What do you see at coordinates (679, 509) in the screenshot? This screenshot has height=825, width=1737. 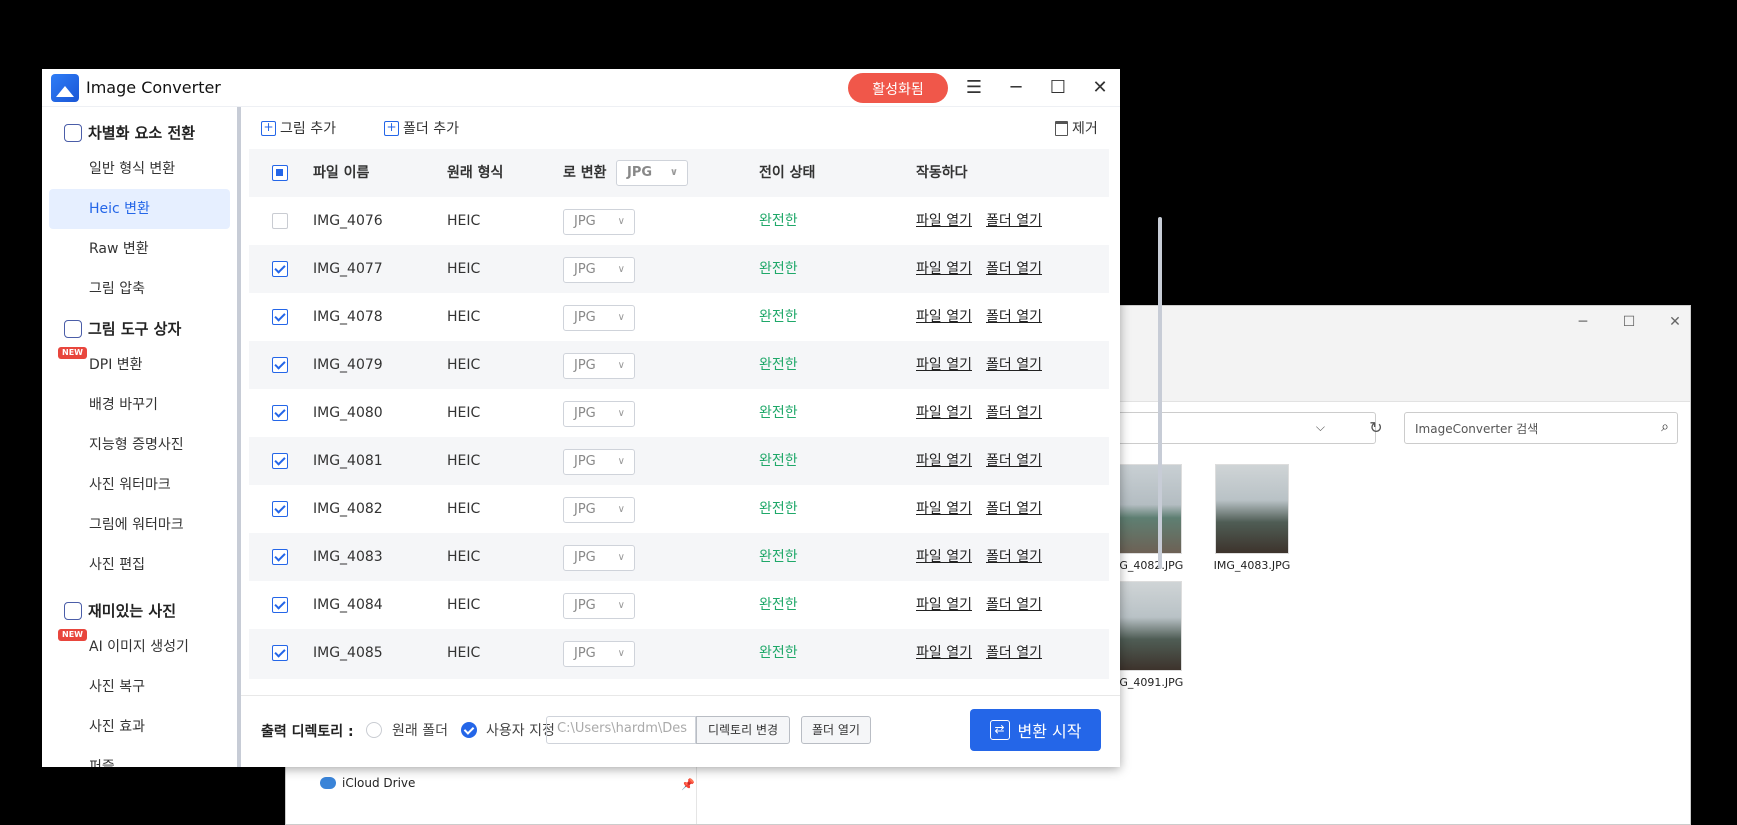 I see `table-row: IMG_4082 HEIC JPG ∨ 완전한 파일 열기 폴더 열기` at bounding box center [679, 509].